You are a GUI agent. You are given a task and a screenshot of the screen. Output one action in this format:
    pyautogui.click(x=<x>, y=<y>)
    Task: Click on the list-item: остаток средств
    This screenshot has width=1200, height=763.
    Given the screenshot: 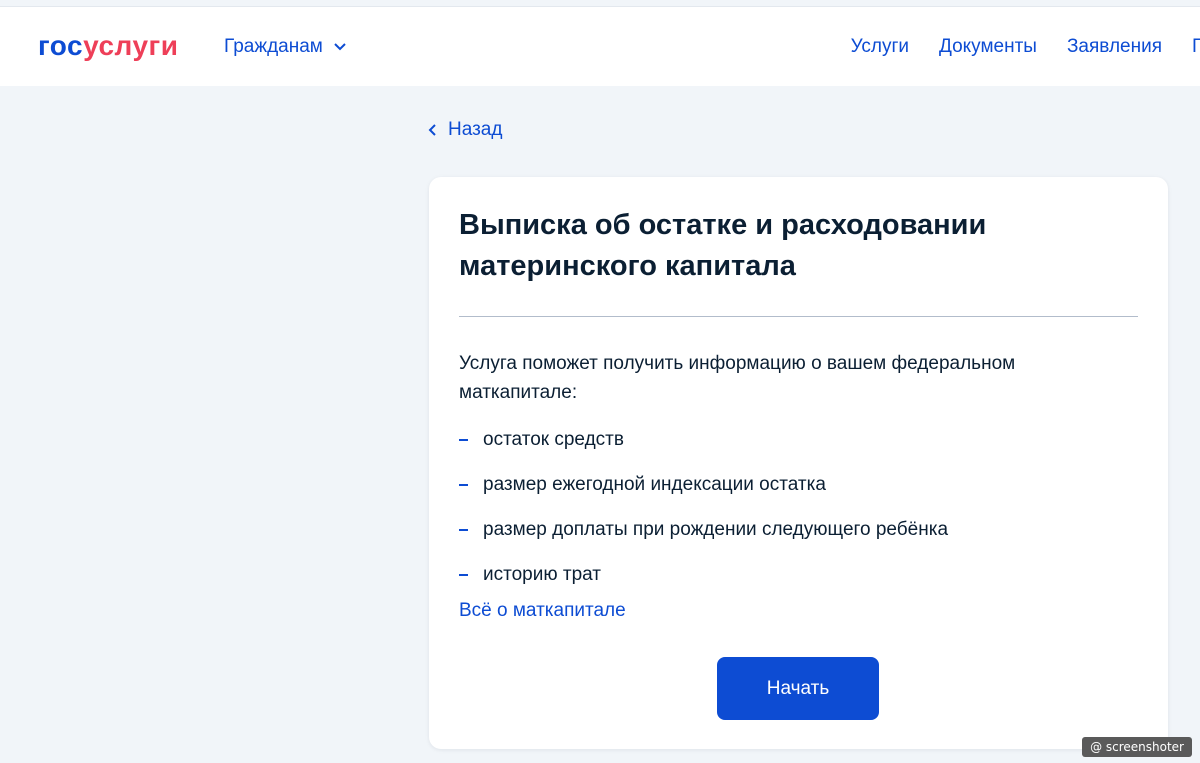 What is the action you would take?
    pyautogui.click(x=703, y=439)
    